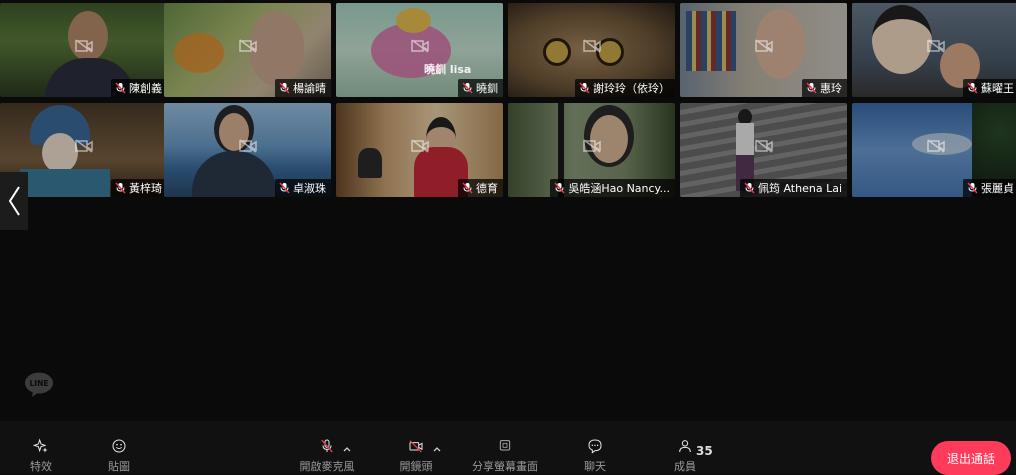 The image size is (1016, 475). I want to click on participant-tile: 謝玲玲（依玲）, so click(591, 50).